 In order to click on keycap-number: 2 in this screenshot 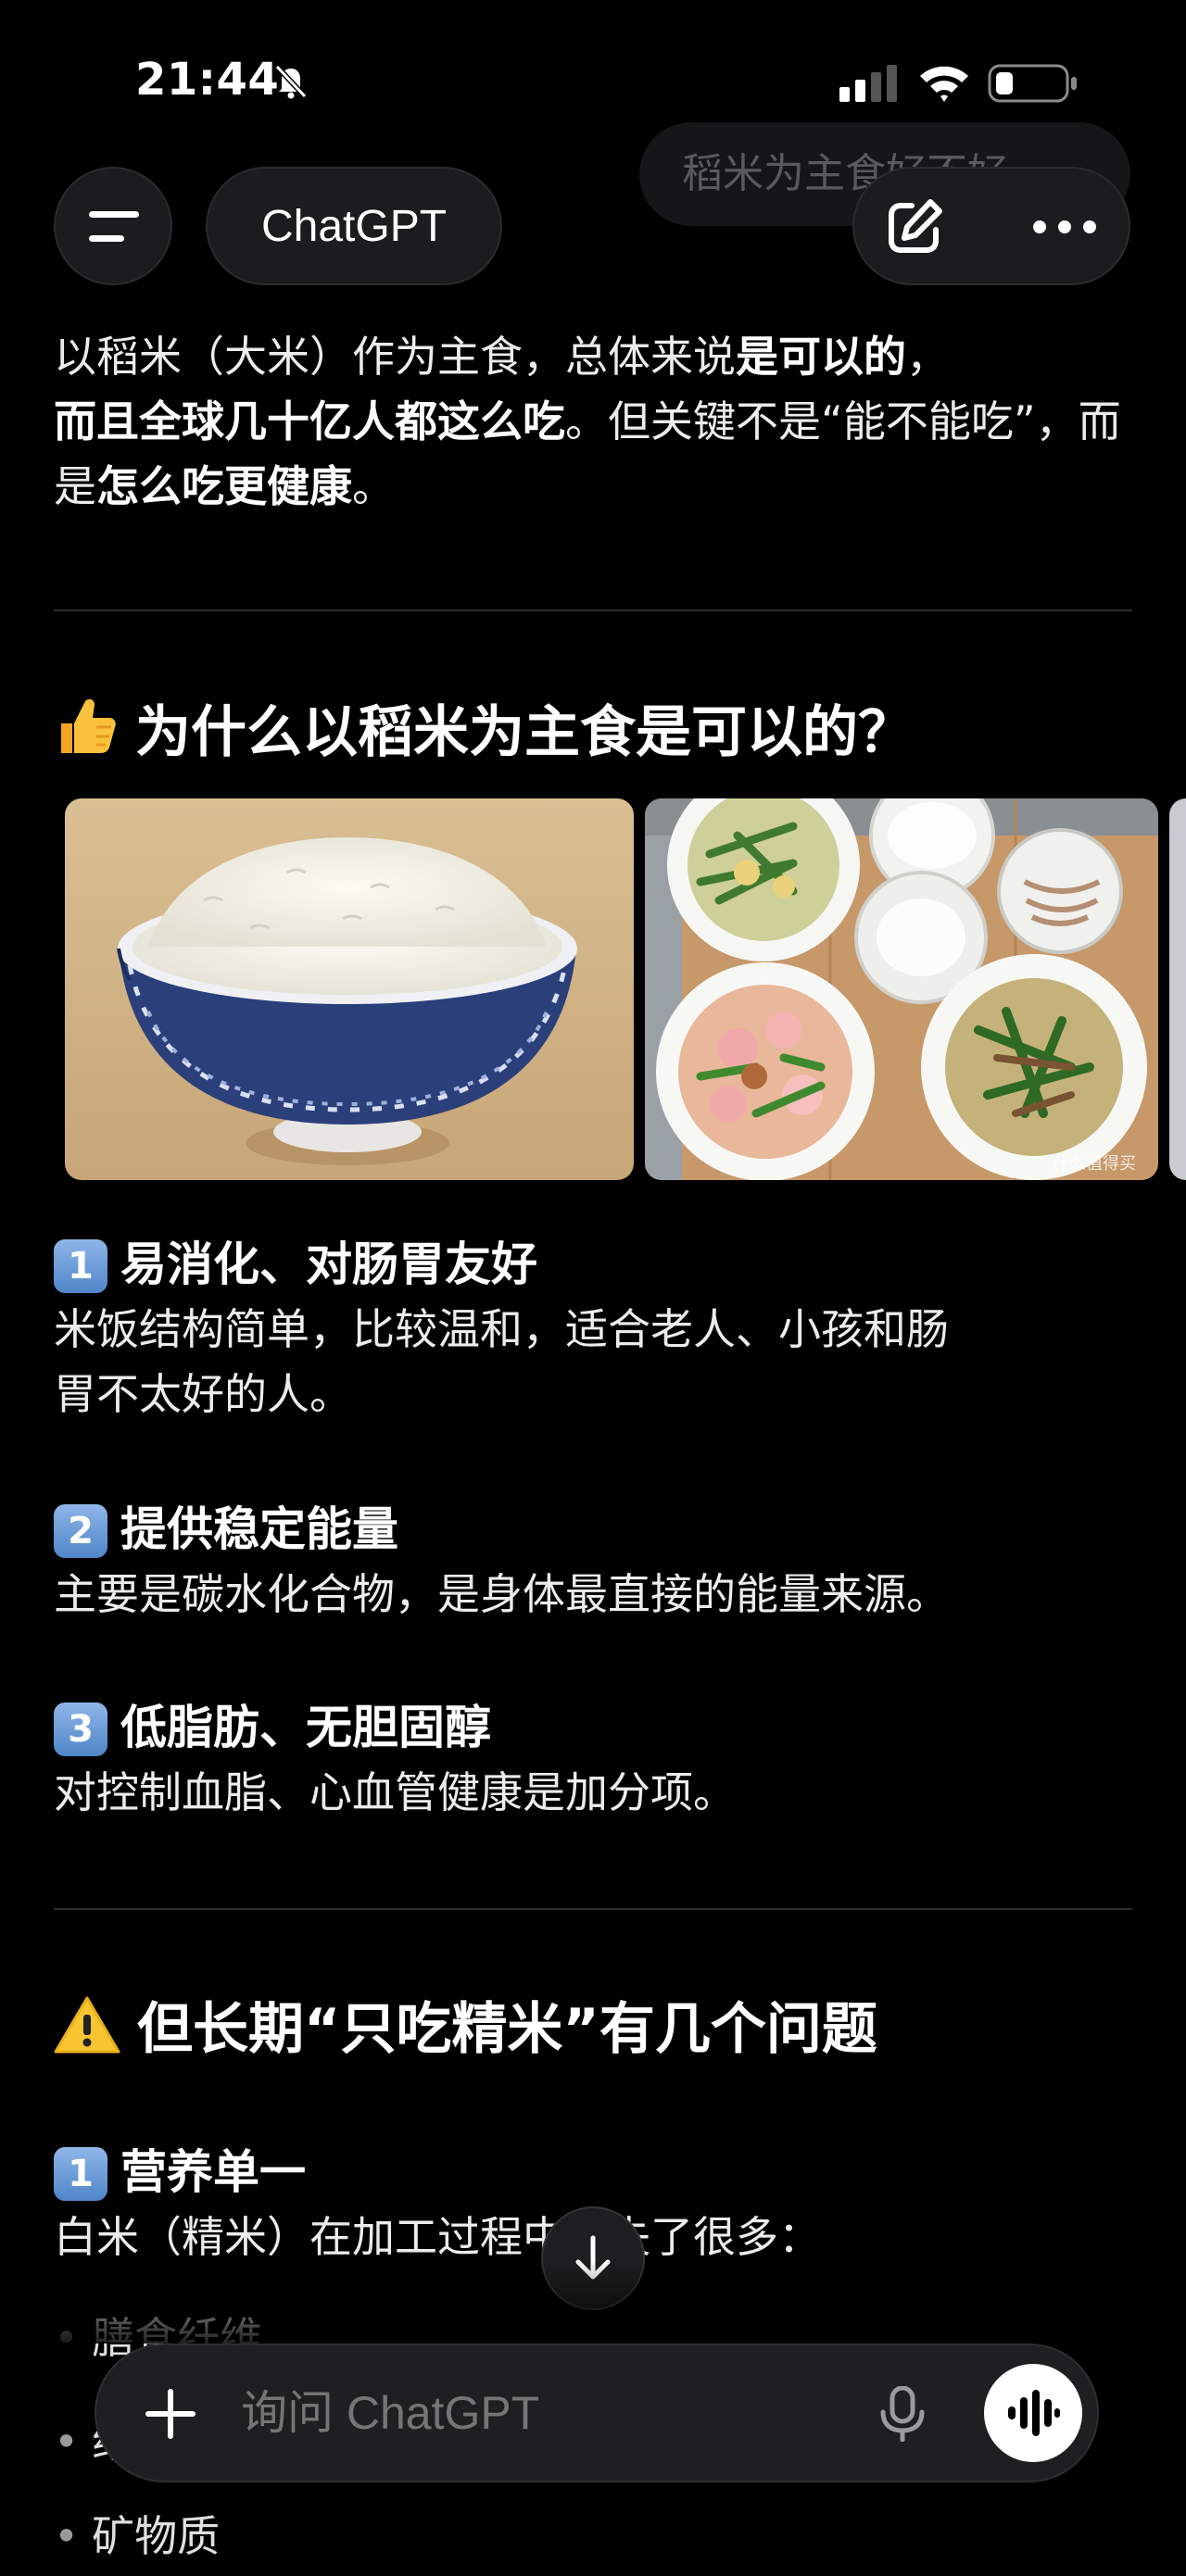, I will do `click(80, 1531)`.